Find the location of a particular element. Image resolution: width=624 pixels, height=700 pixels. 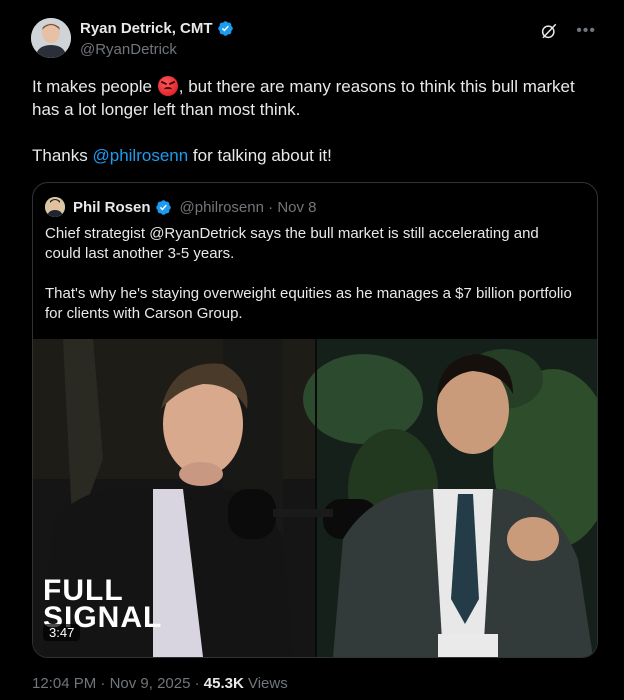

grok-icon is located at coordinates (549, 31).